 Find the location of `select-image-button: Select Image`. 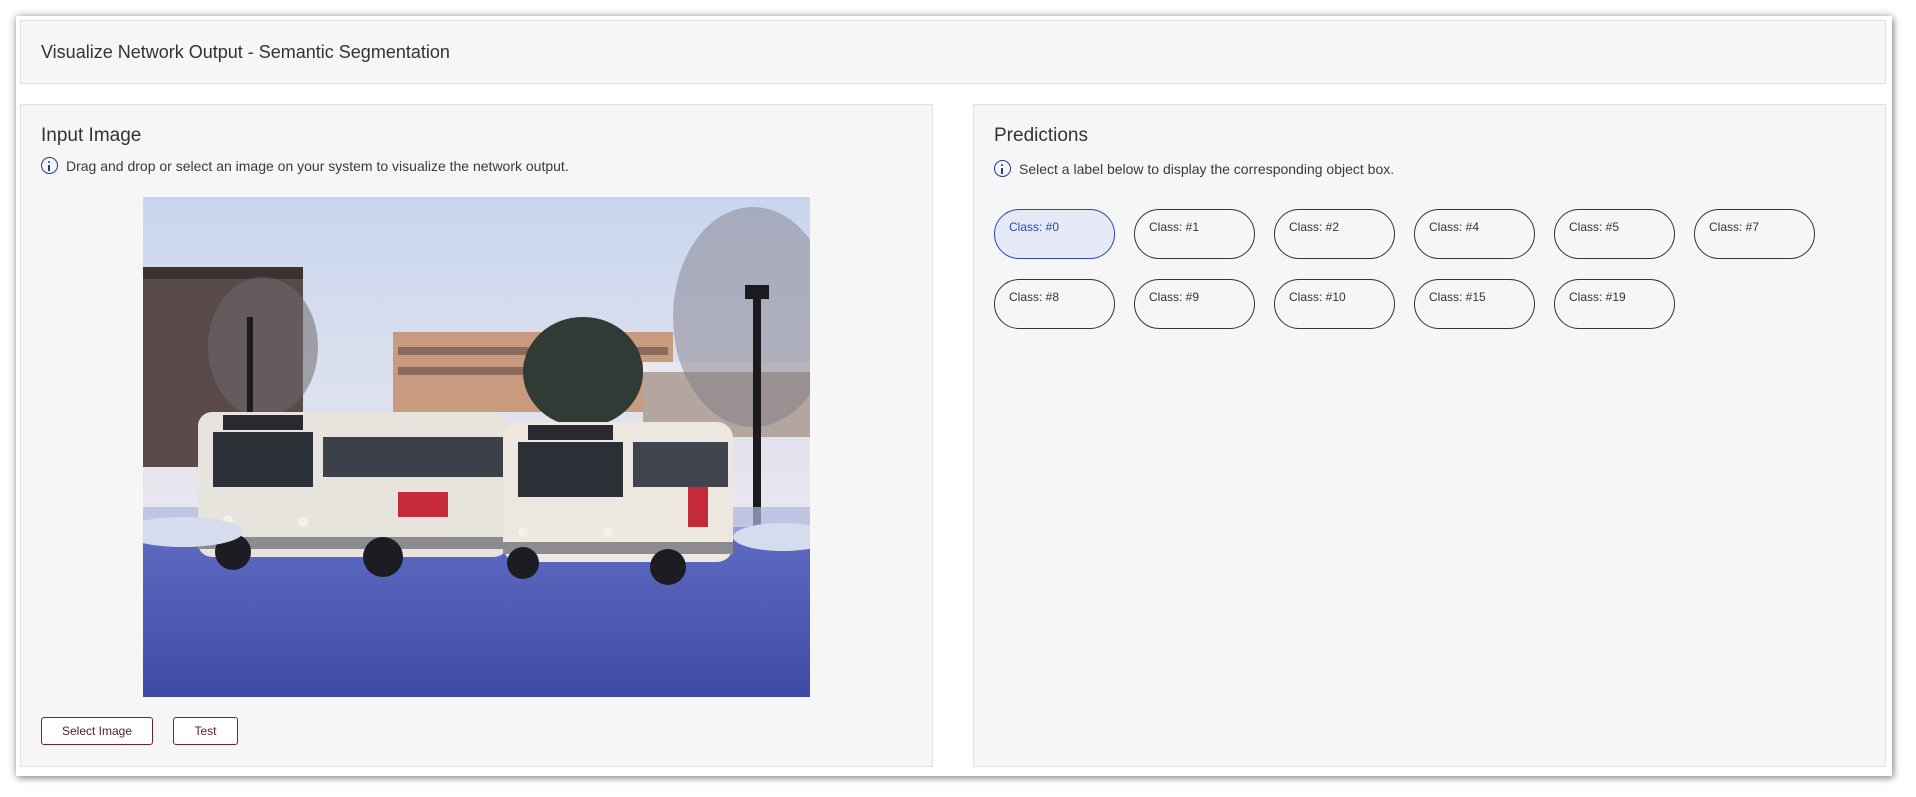

select-image-button: Select Image is located at coordinates (97, 731).